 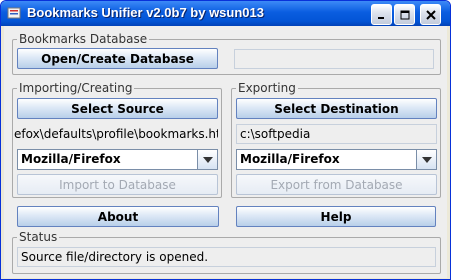 I want to click on open-create-database-button: Open/Create Database, so click(x=117, y=58).